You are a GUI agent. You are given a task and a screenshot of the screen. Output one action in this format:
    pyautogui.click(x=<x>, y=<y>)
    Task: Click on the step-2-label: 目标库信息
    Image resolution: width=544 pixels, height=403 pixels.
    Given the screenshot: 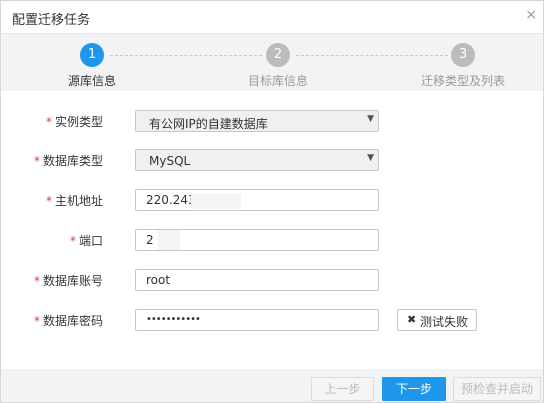 What is the action you would take?
    pyautogui.click(x=278, y=81)
    